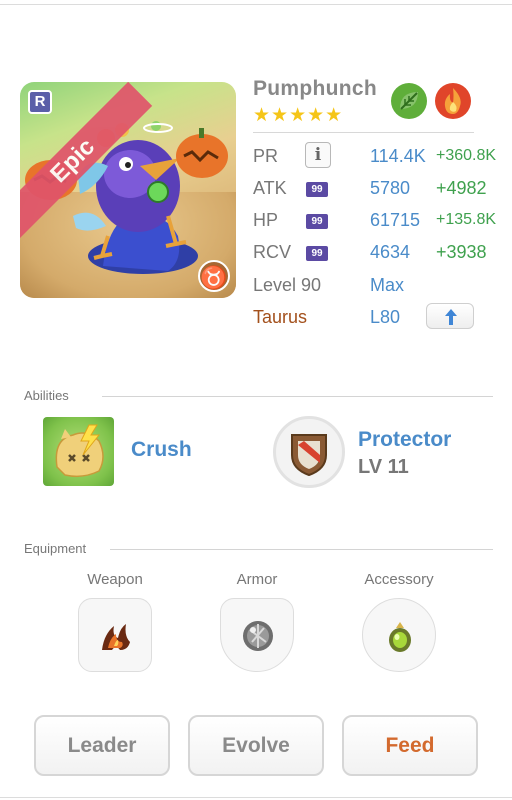  I want to click on green-gem-icon, so click(400, 637).